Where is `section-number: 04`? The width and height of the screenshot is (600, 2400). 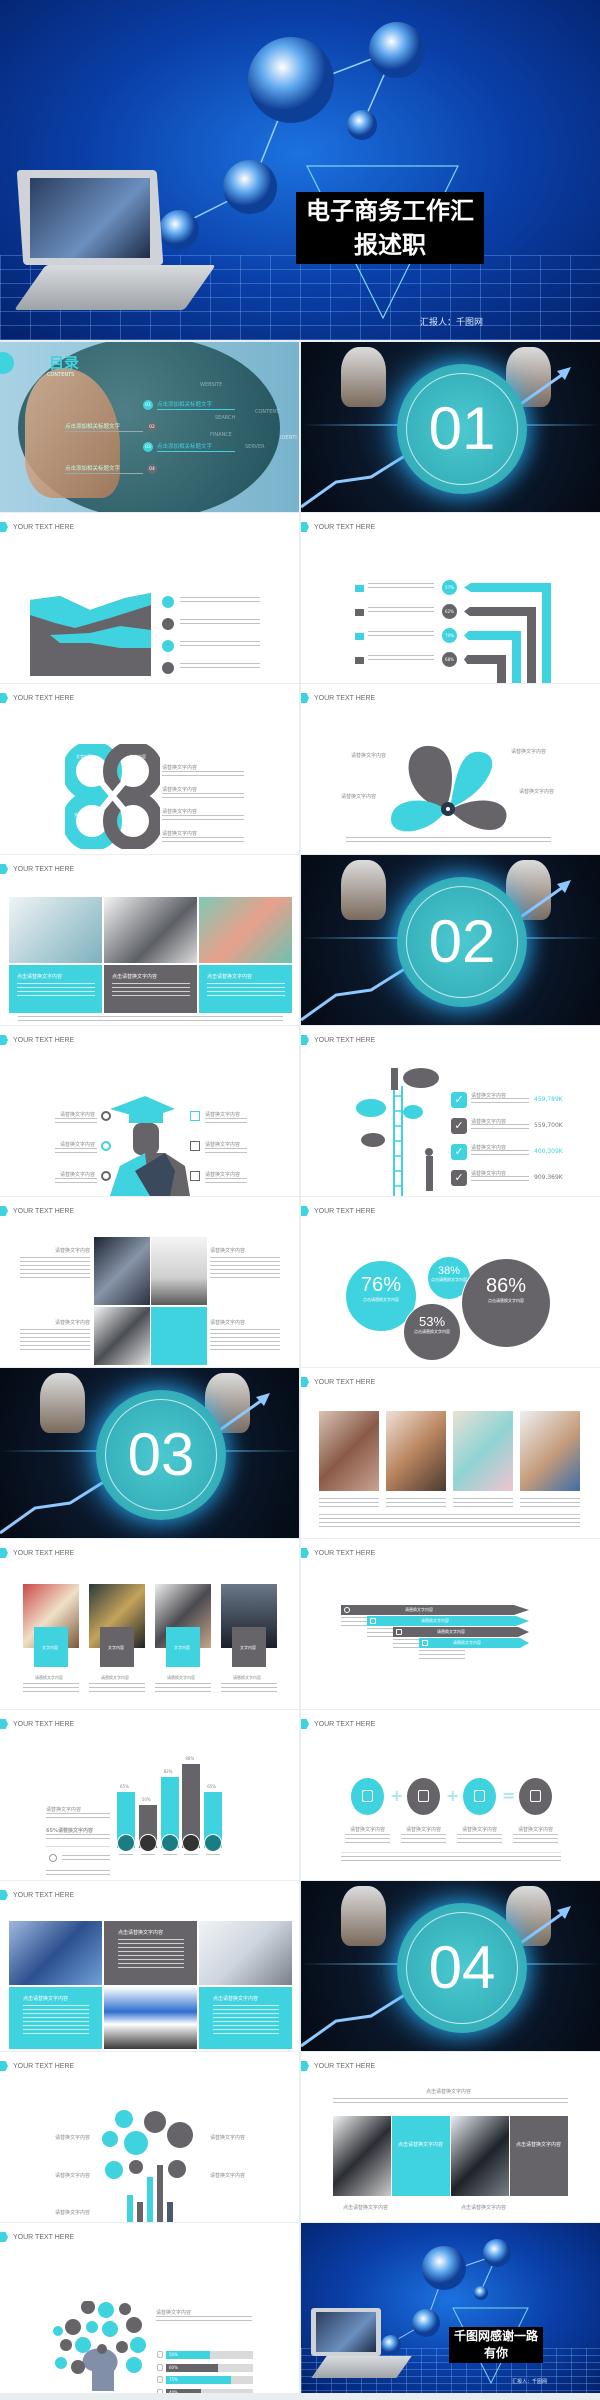
section-number: 04 is located at coordinates (462, 1967).